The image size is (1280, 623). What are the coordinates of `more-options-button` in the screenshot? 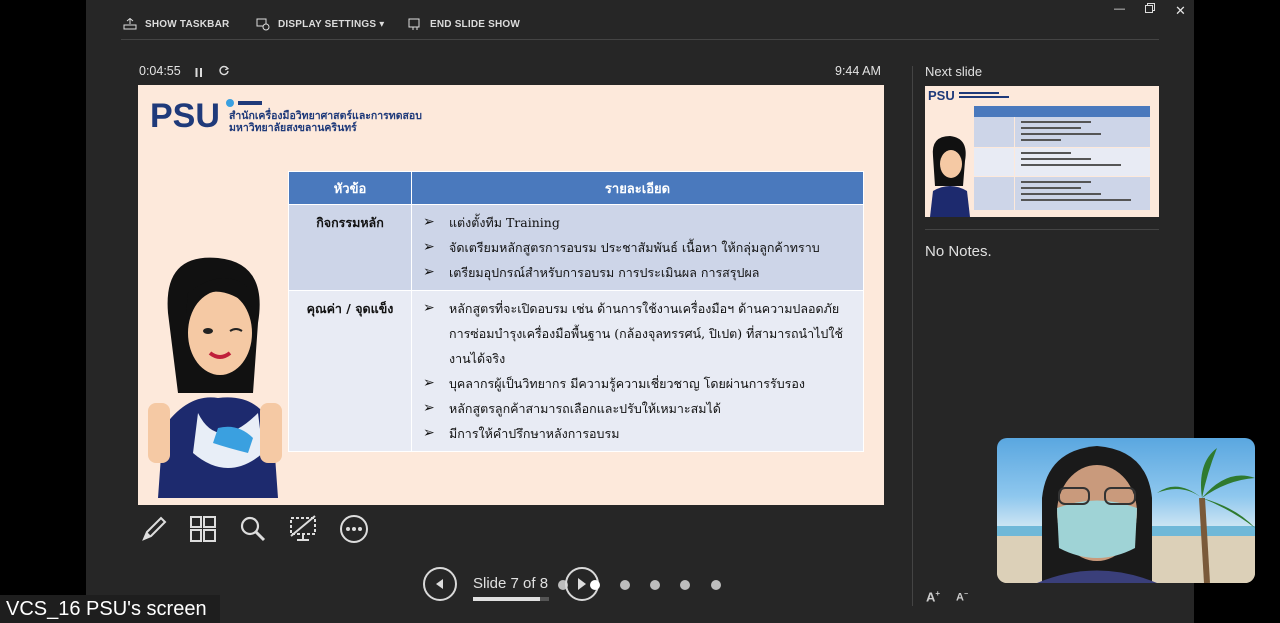 It's located at (354, 529).